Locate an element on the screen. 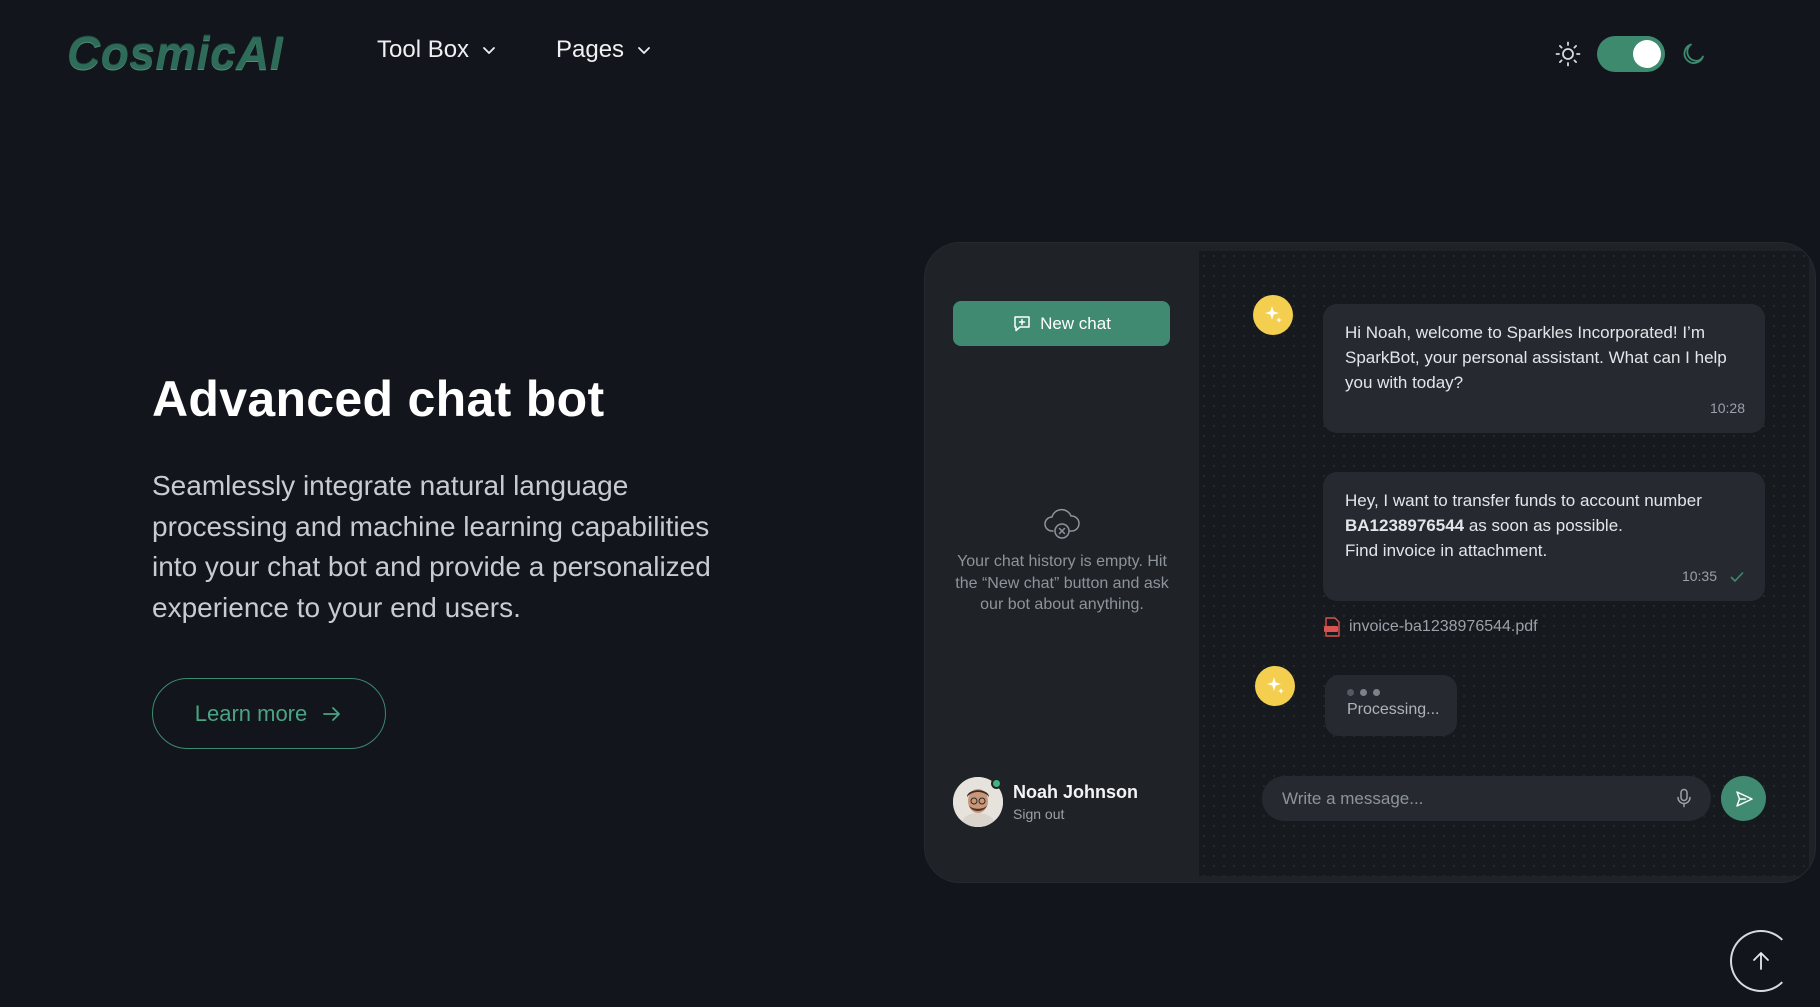 The width and height of the screenshot is (1820, 1007). message-time: 10:28 is located at coordinates (1727, 408).